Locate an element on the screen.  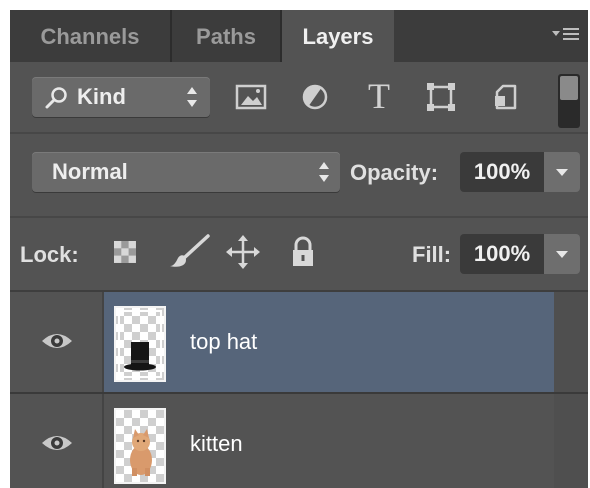
smart-object-filter-icon is located at coordinates (505, 97).